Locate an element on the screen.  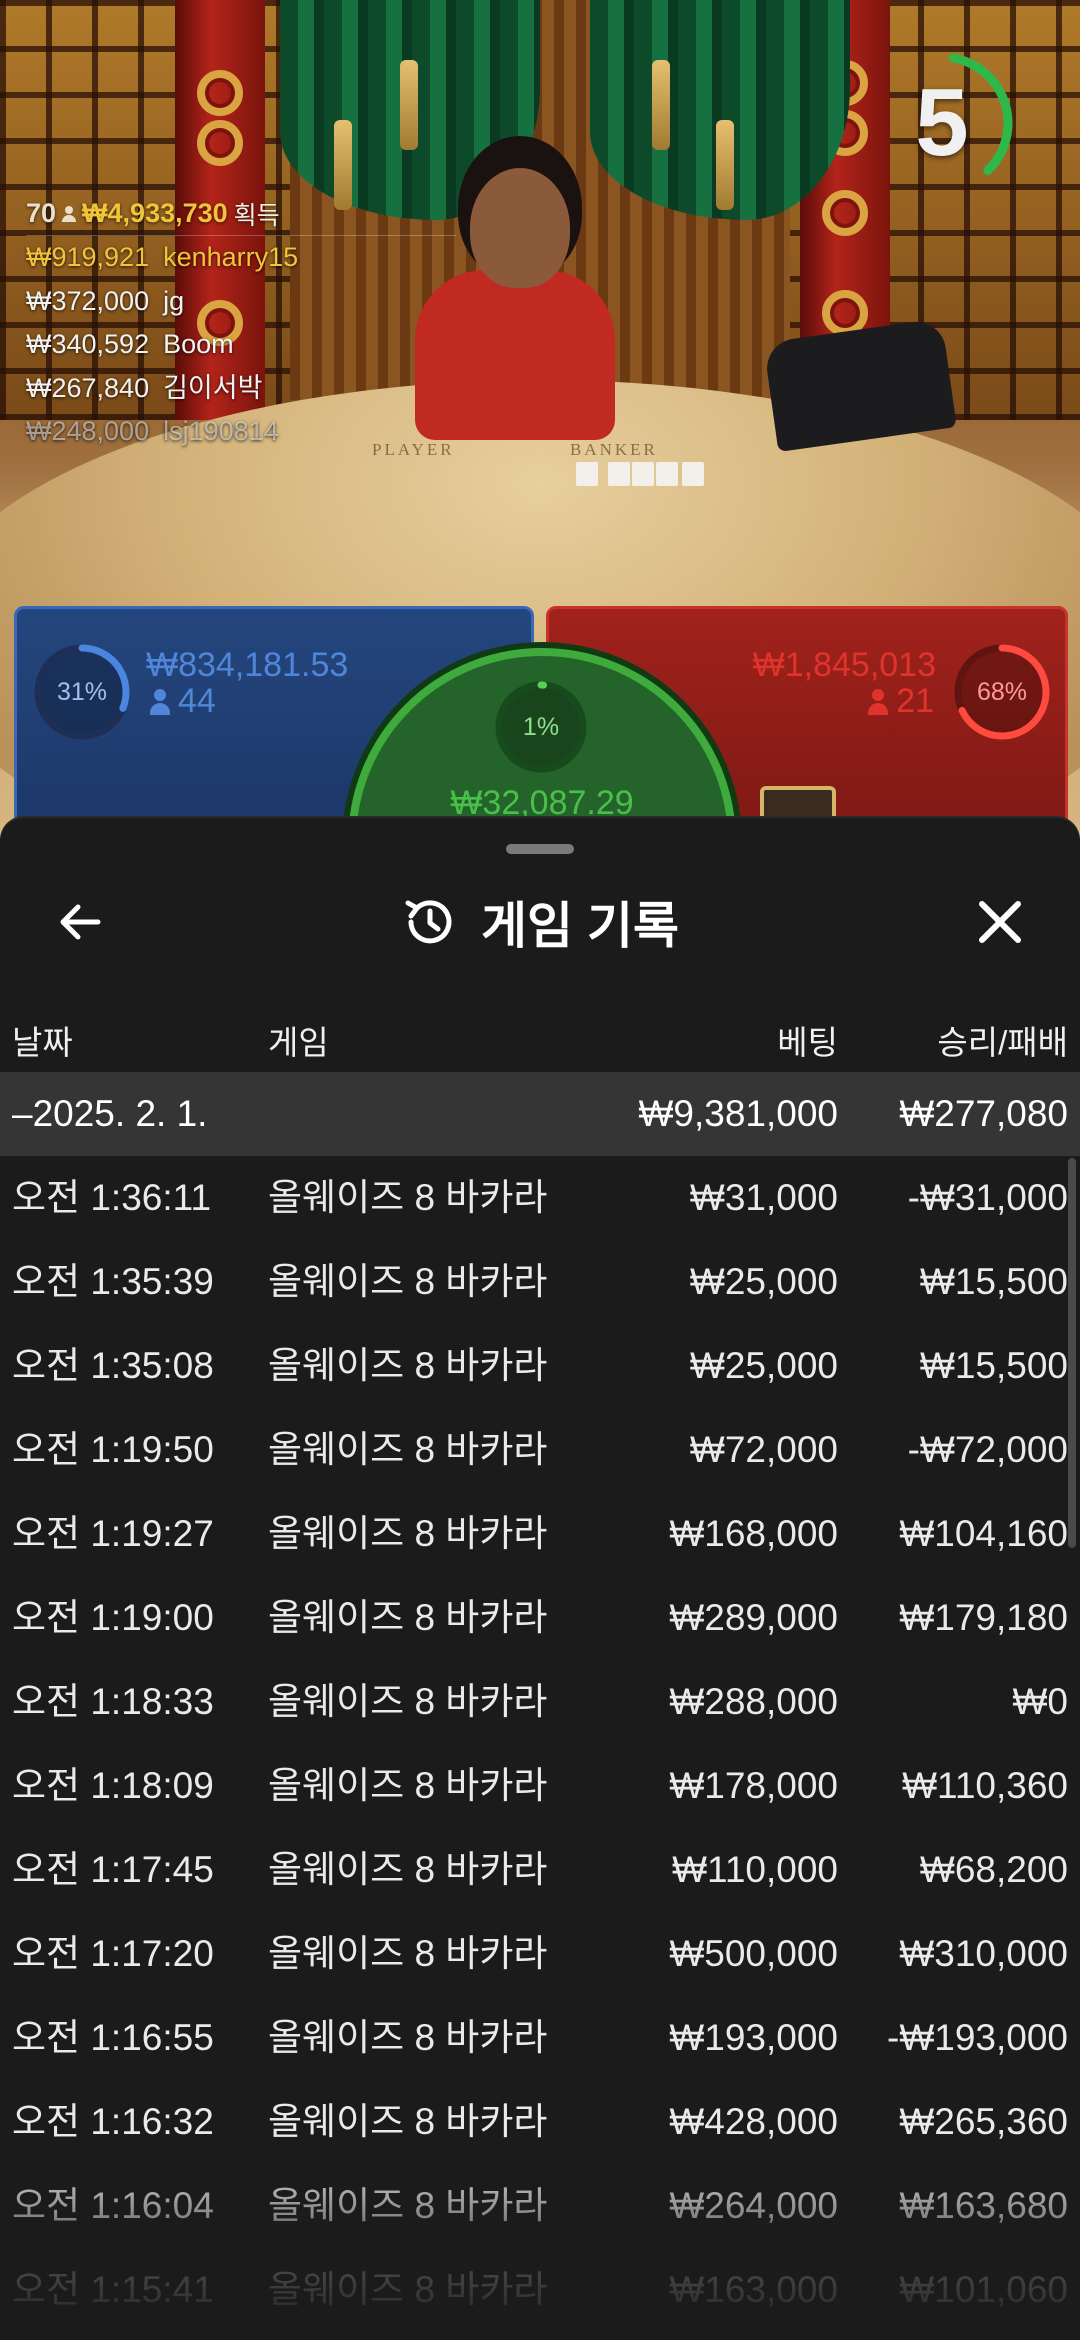
tie-percent: 1% is located at coordinates (541, 726).